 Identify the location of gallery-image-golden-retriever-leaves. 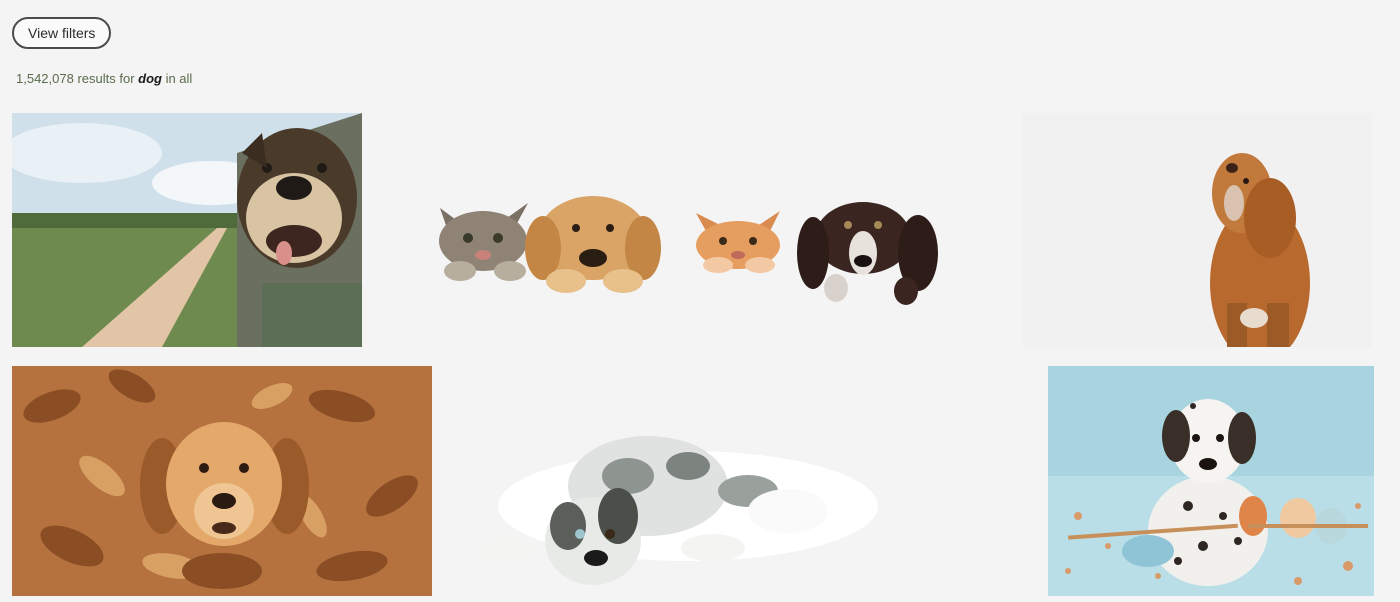
(222, 481).